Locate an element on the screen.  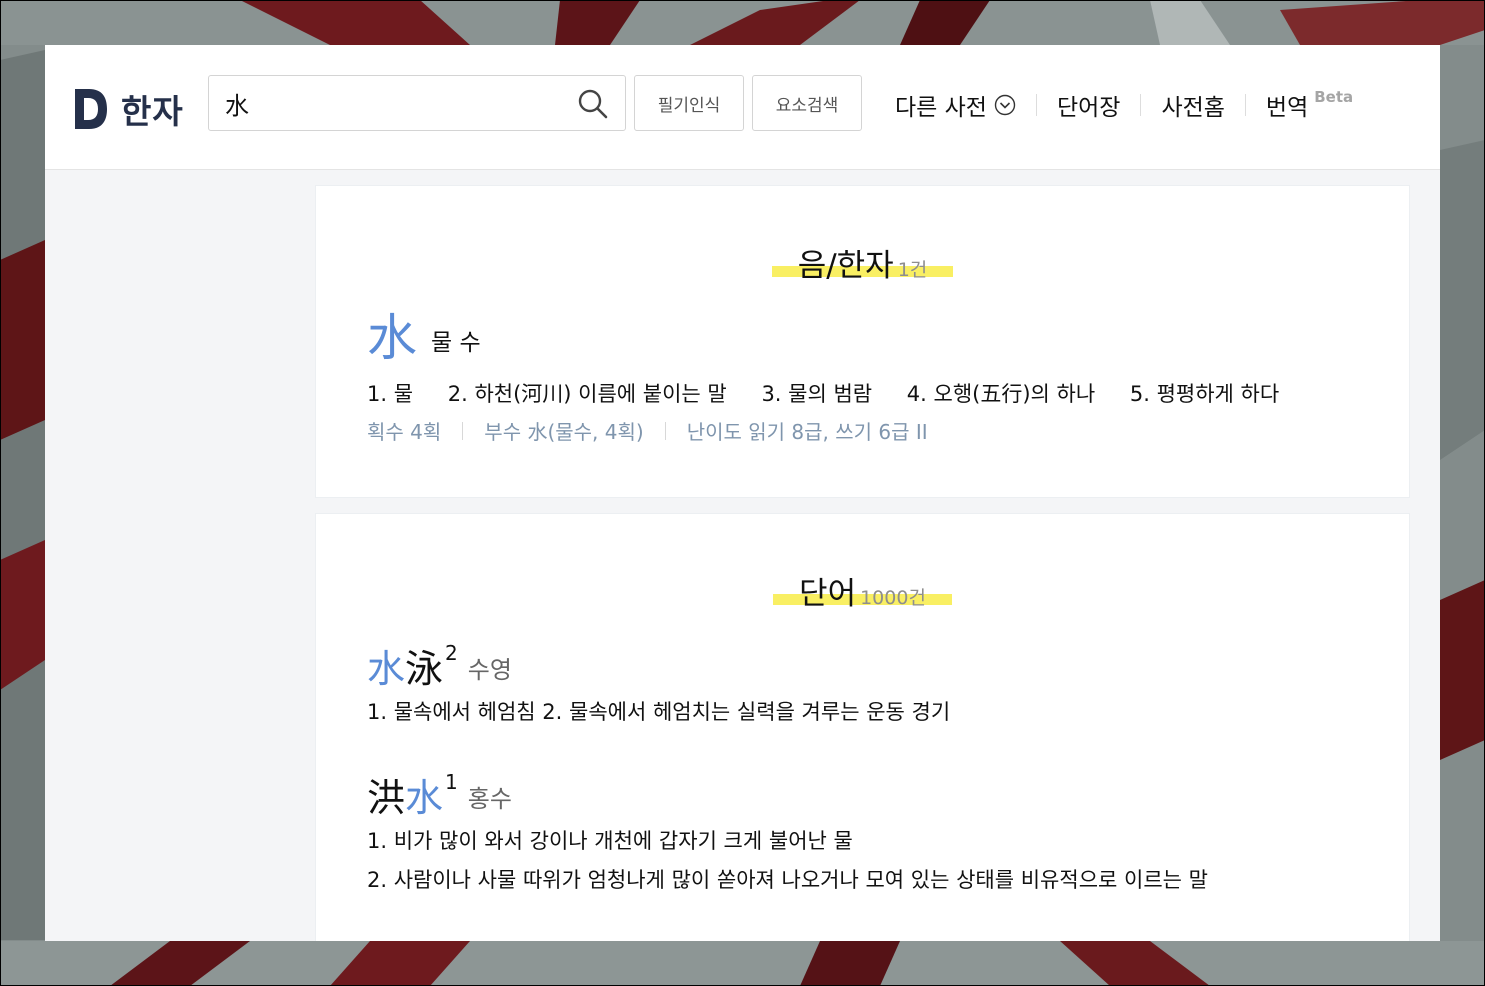
hanja-meta: 획수 4획 부수 水(물수, 4획) 난이도 읽기 8급, 쓰기 6급 II is located at coordinates (647, 430).